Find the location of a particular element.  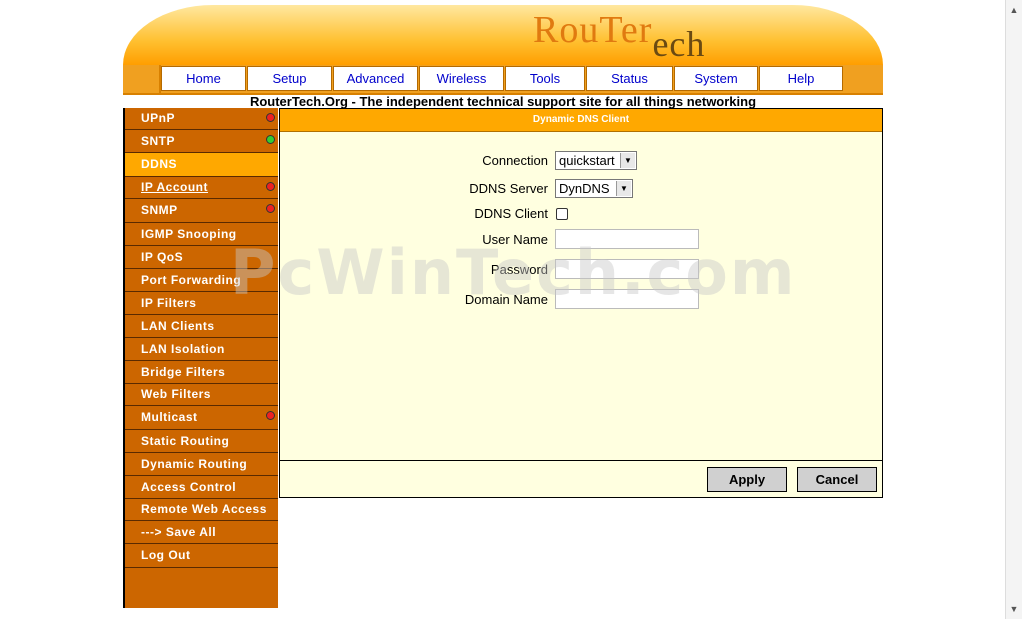

sidebar-item-label: DDNS is located at coordinates (159, 164).